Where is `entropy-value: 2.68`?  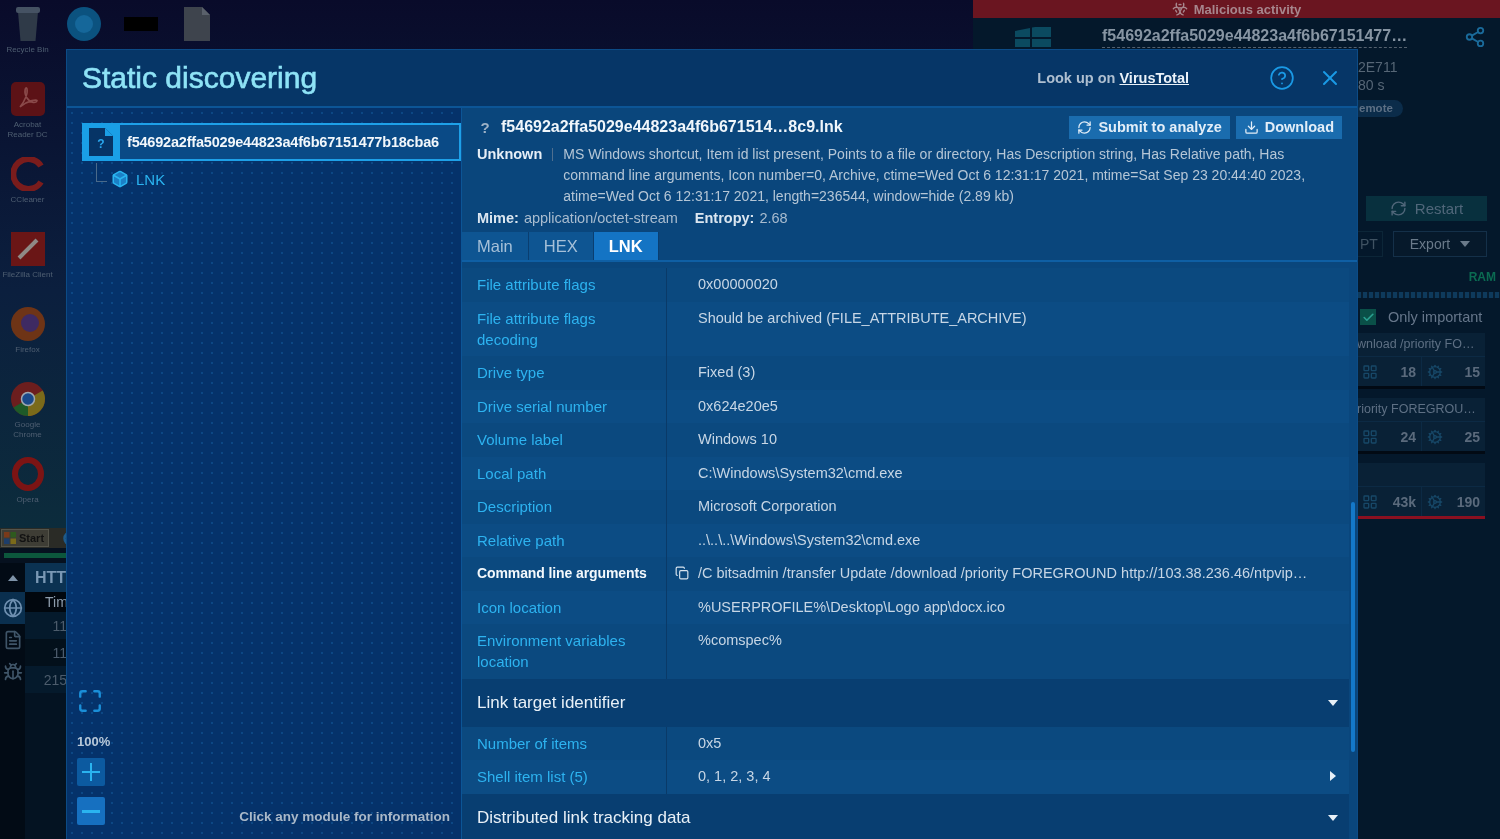
entropy-value: 2.68 is located at coordinates (773, 217).